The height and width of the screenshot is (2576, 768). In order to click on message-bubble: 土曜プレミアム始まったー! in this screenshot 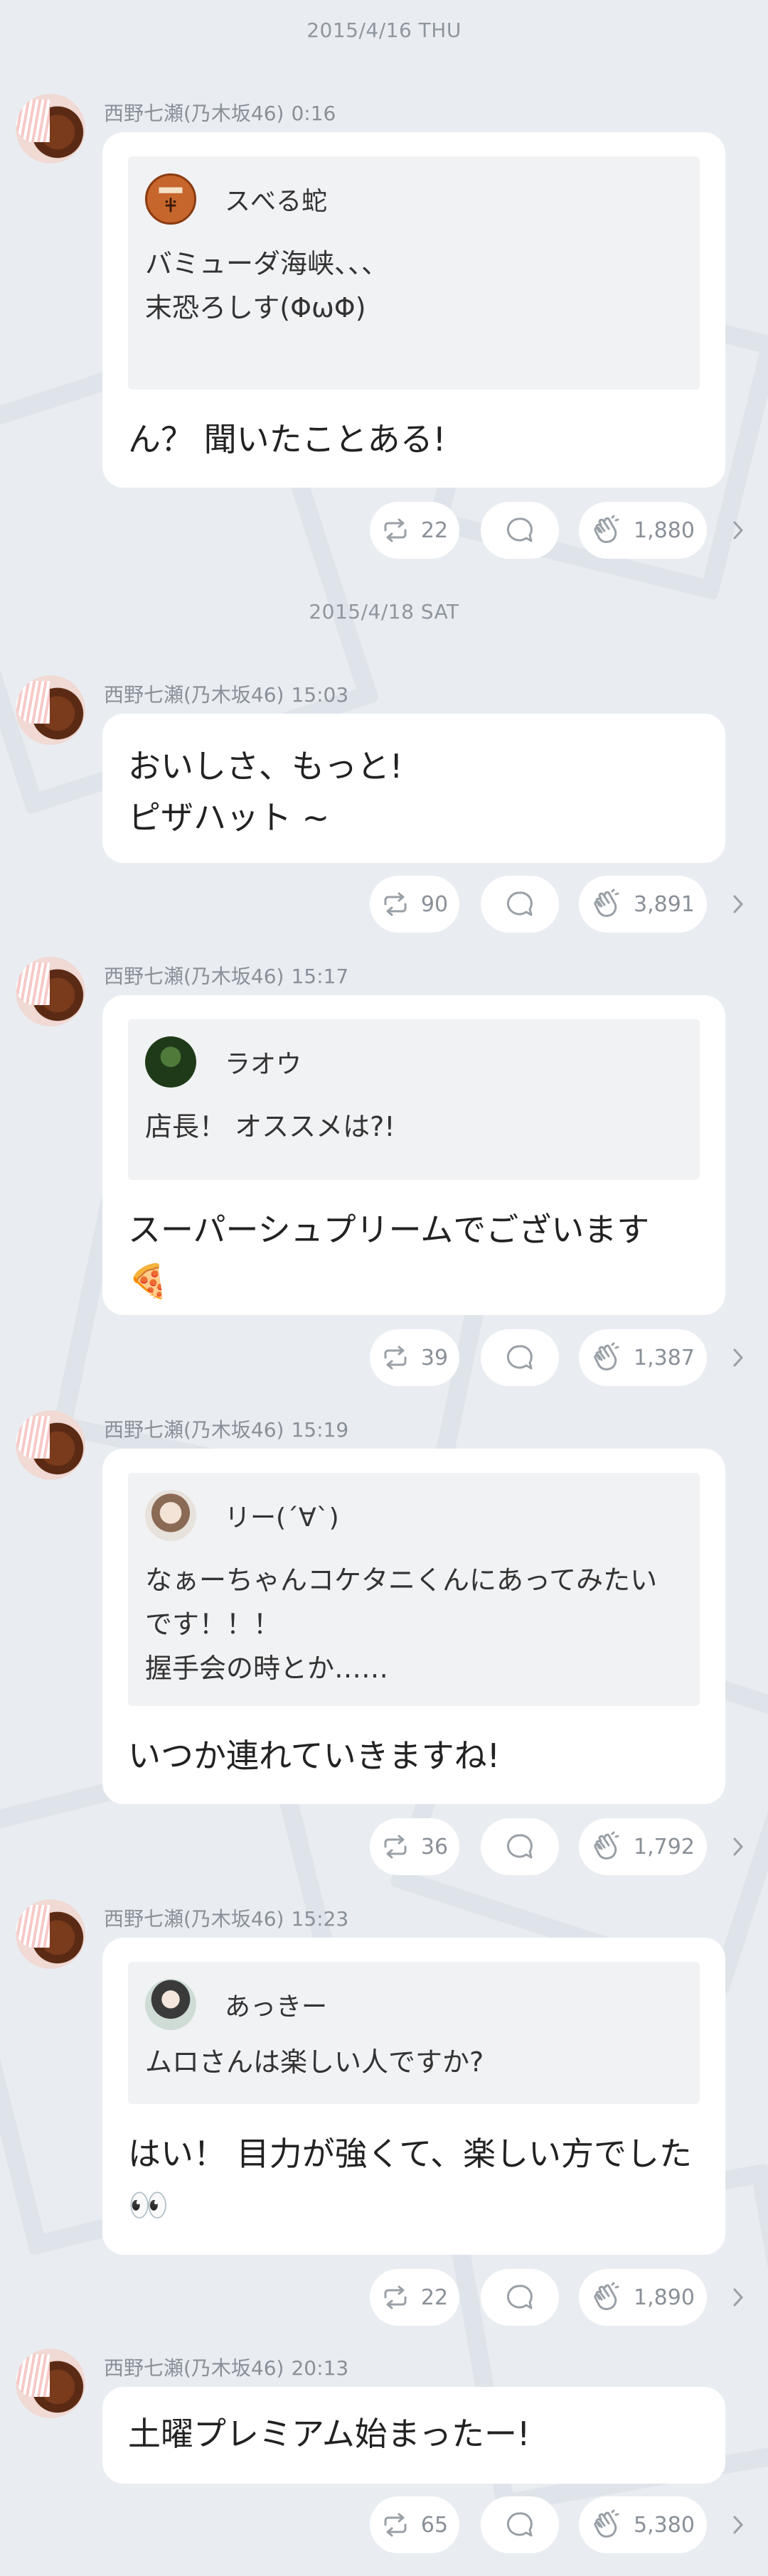, I will do `click(413, 2435)`.